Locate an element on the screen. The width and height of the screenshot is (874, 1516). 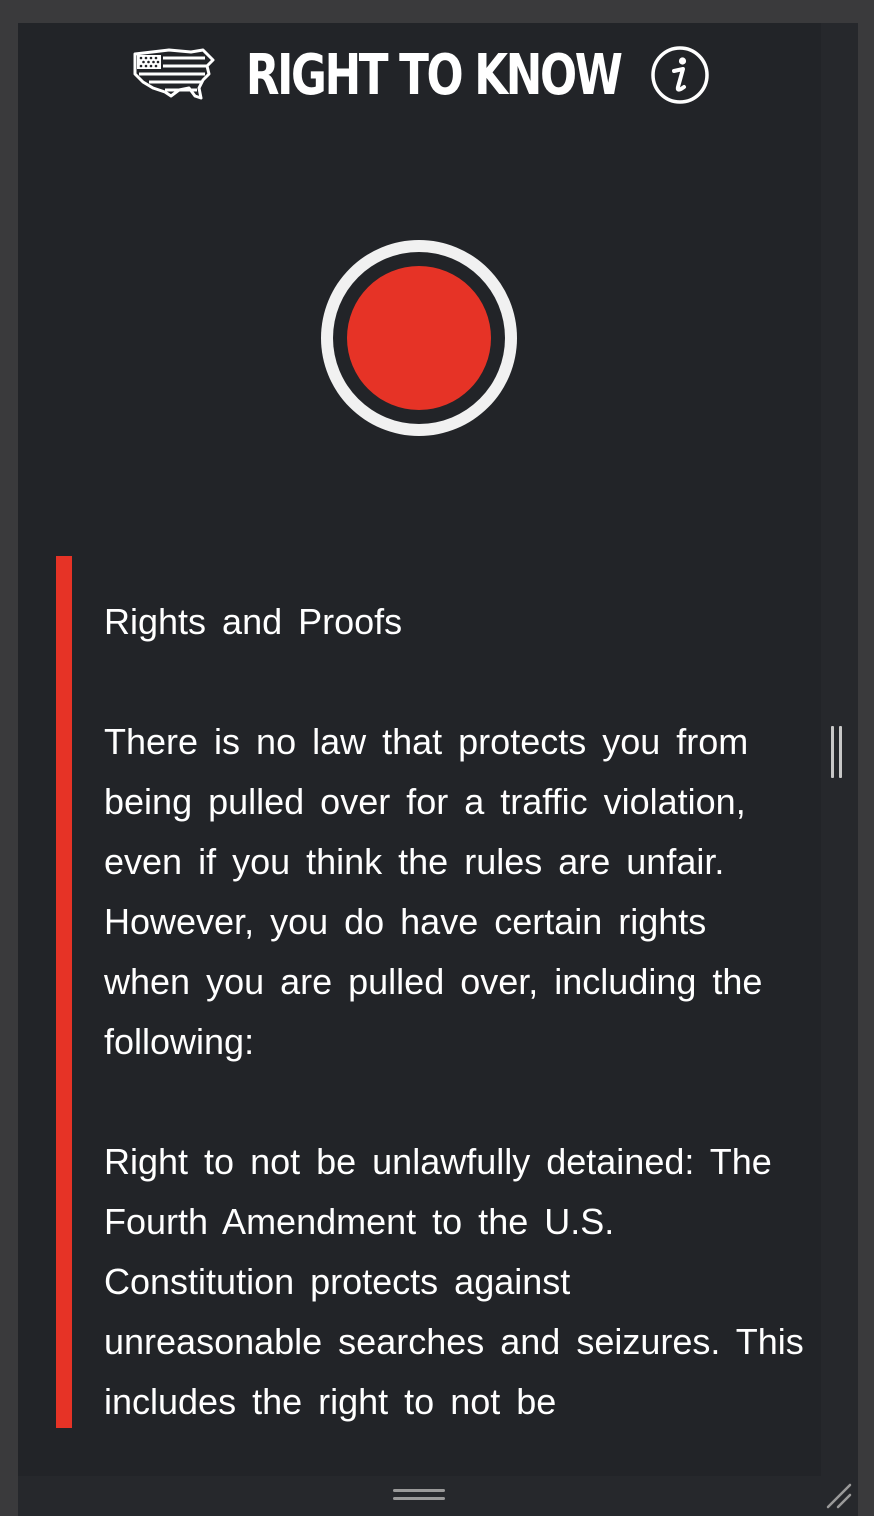
drag-handle is located at coordinates (419, 1496).